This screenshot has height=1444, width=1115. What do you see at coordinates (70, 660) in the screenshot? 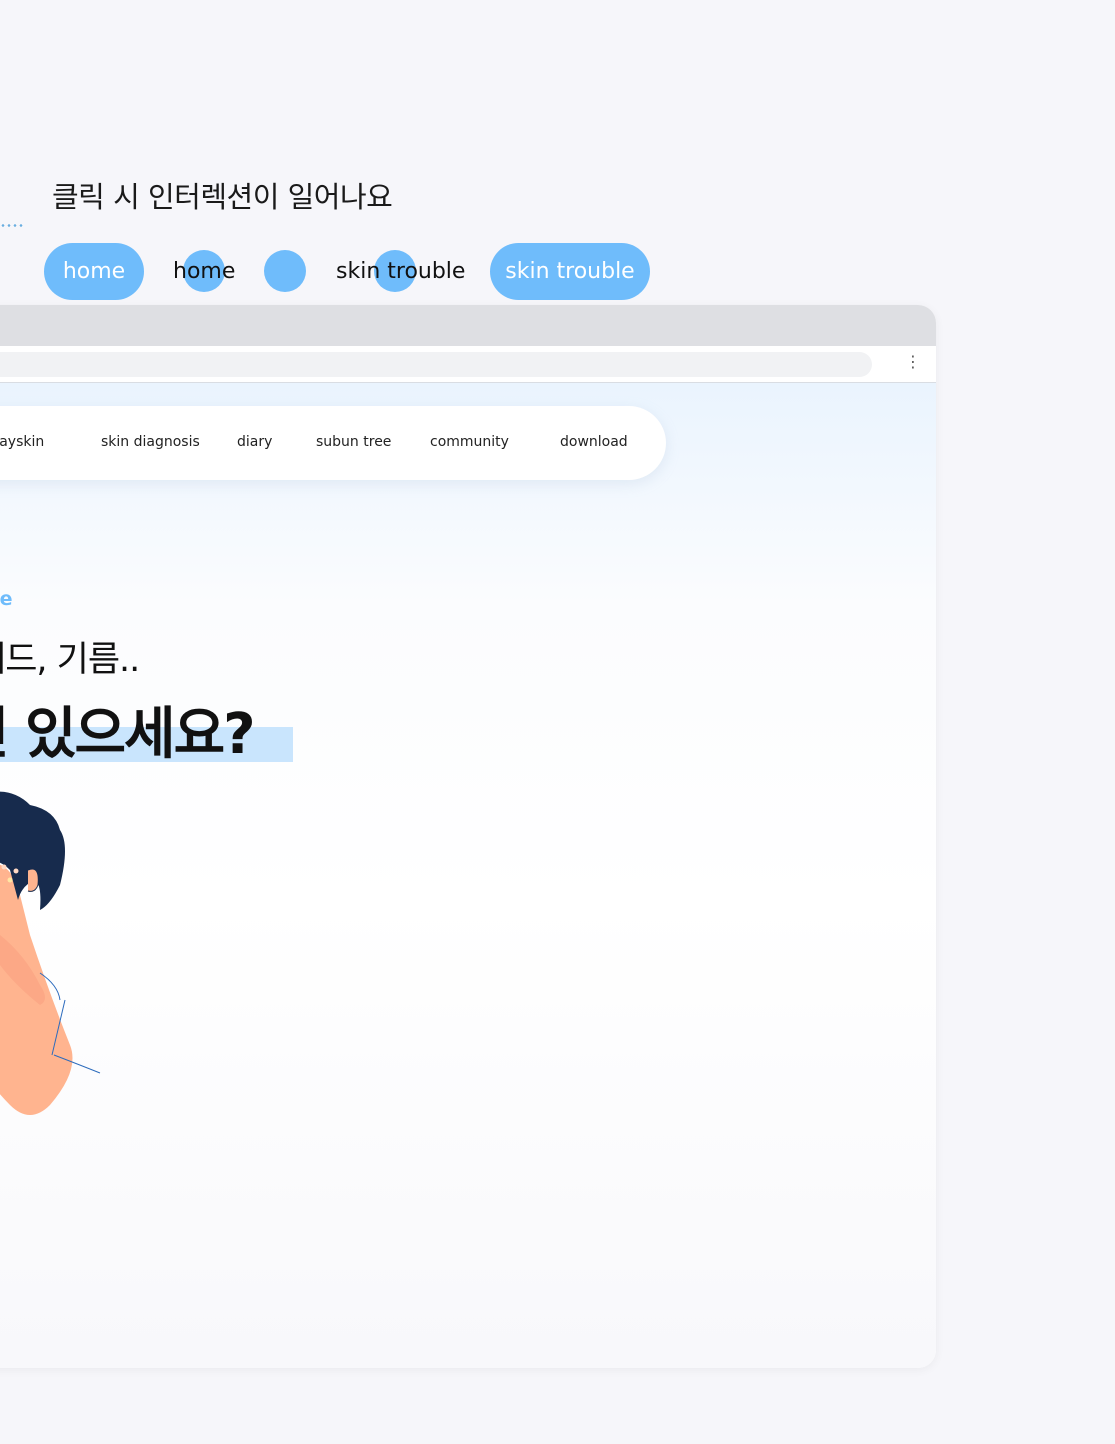
I see `hero-line-secondary: 헤드, 기름..` at bounding box center [70, 660].